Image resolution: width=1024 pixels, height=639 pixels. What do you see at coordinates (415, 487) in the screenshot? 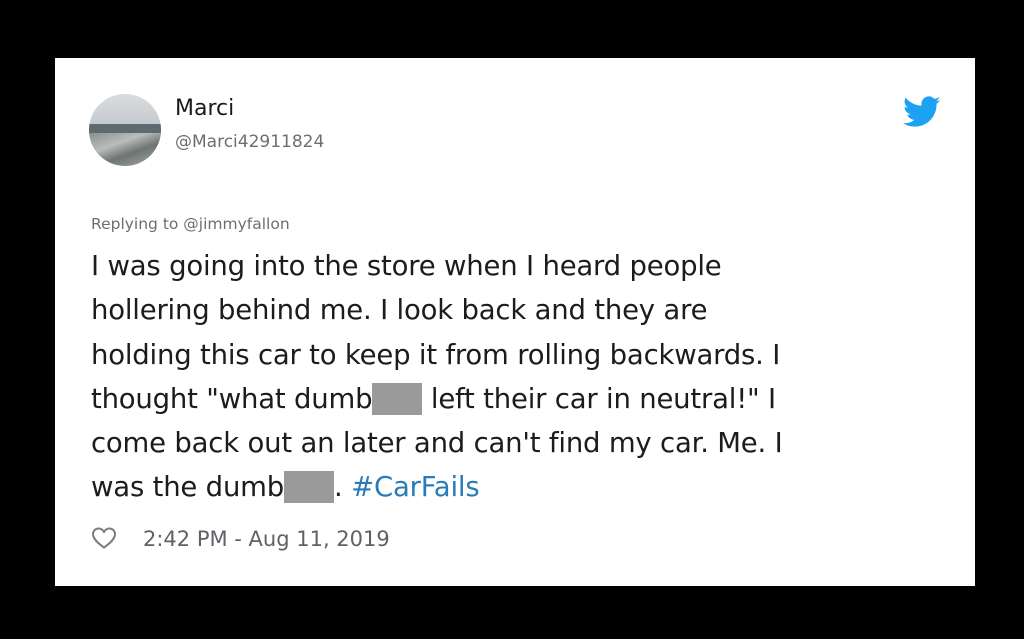
I see `hashtag-link: #CarFails` at bounding box center [415, 487].